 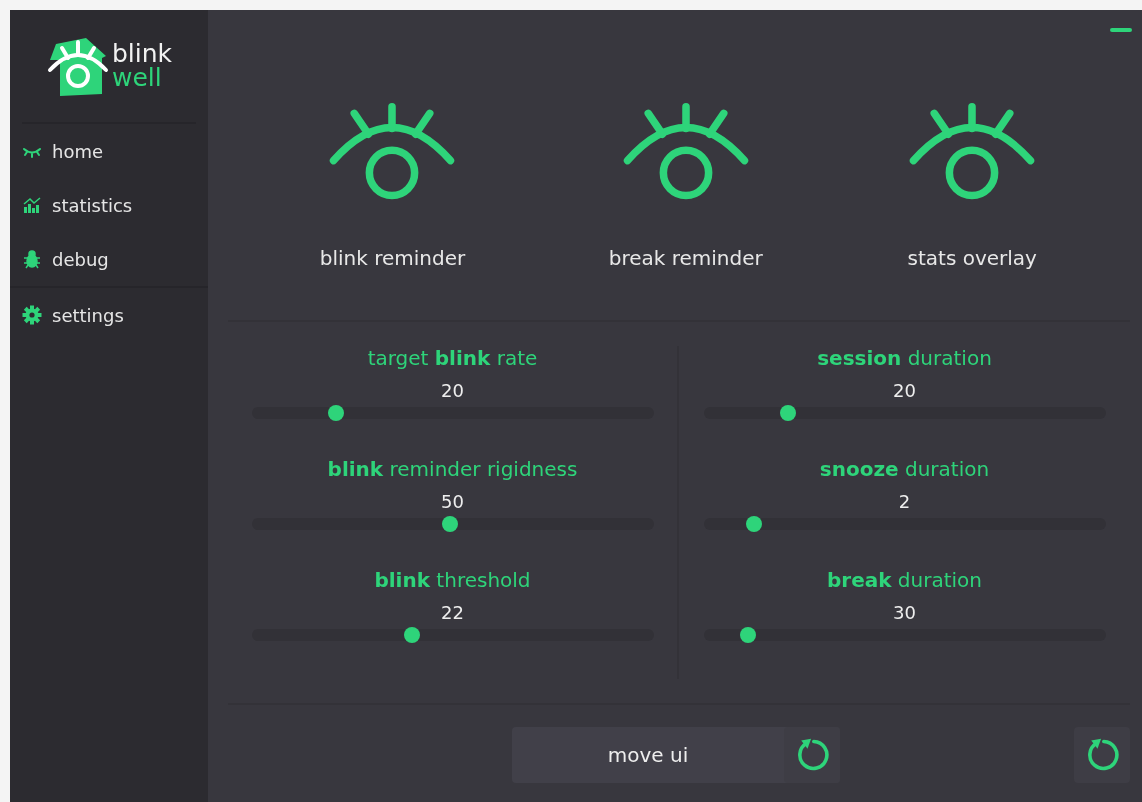 What do you see at coordinates (904, 501) in the screenshot?
I see `slider-value: 2` at bounding box center [904, 501].